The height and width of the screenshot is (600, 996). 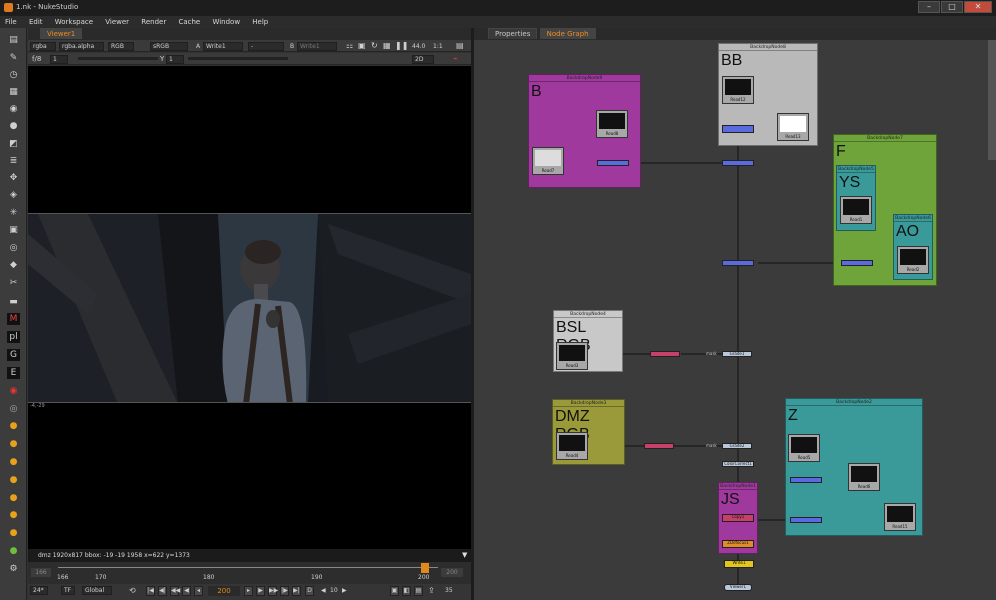 I want to click on read-node-read8: Read8, so click(x=612, y=124).